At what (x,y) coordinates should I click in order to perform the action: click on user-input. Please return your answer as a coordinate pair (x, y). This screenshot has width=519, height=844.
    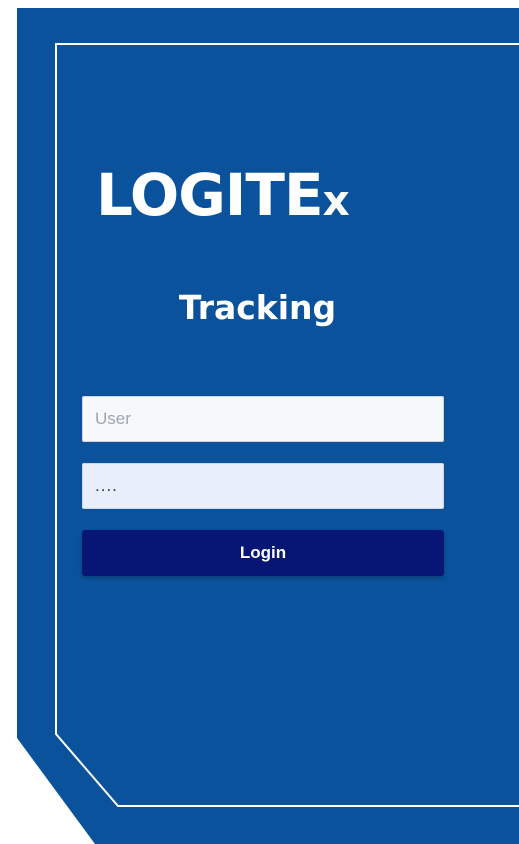
    Looking at the image, I should click on (263, 419).